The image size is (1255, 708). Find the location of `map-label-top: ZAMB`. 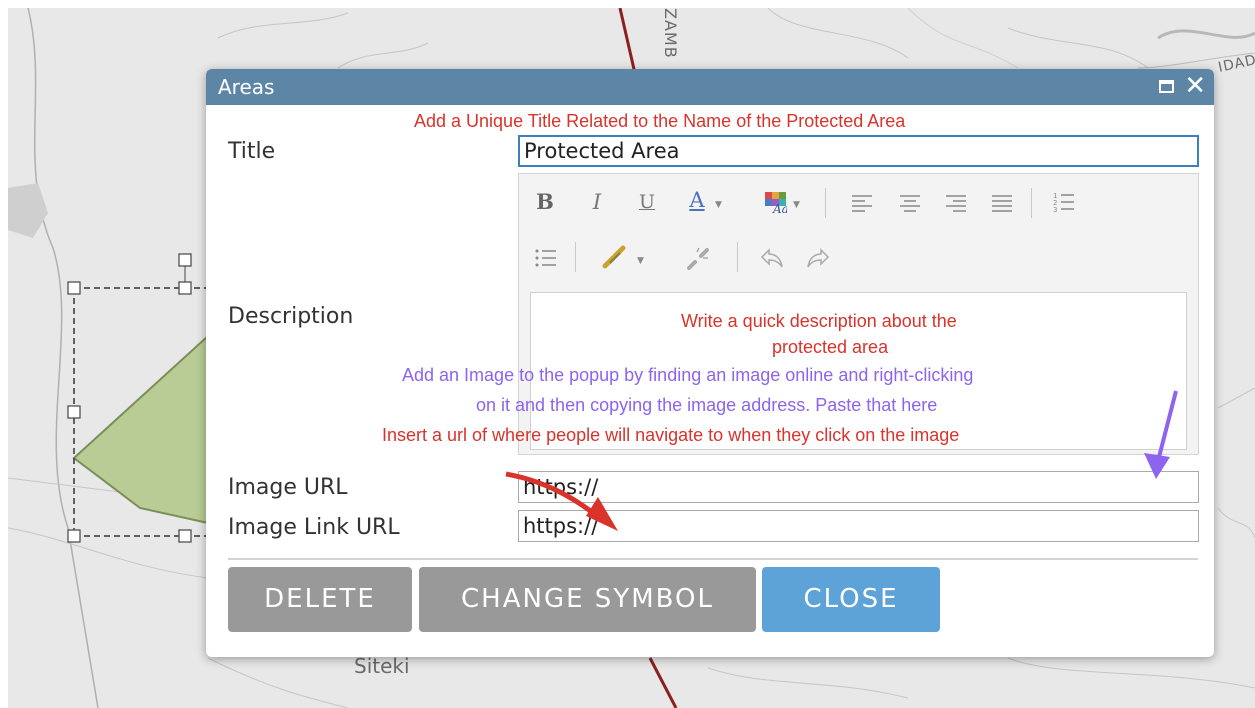

map-label-top: ZAMB is located at coordinates (670, 33).